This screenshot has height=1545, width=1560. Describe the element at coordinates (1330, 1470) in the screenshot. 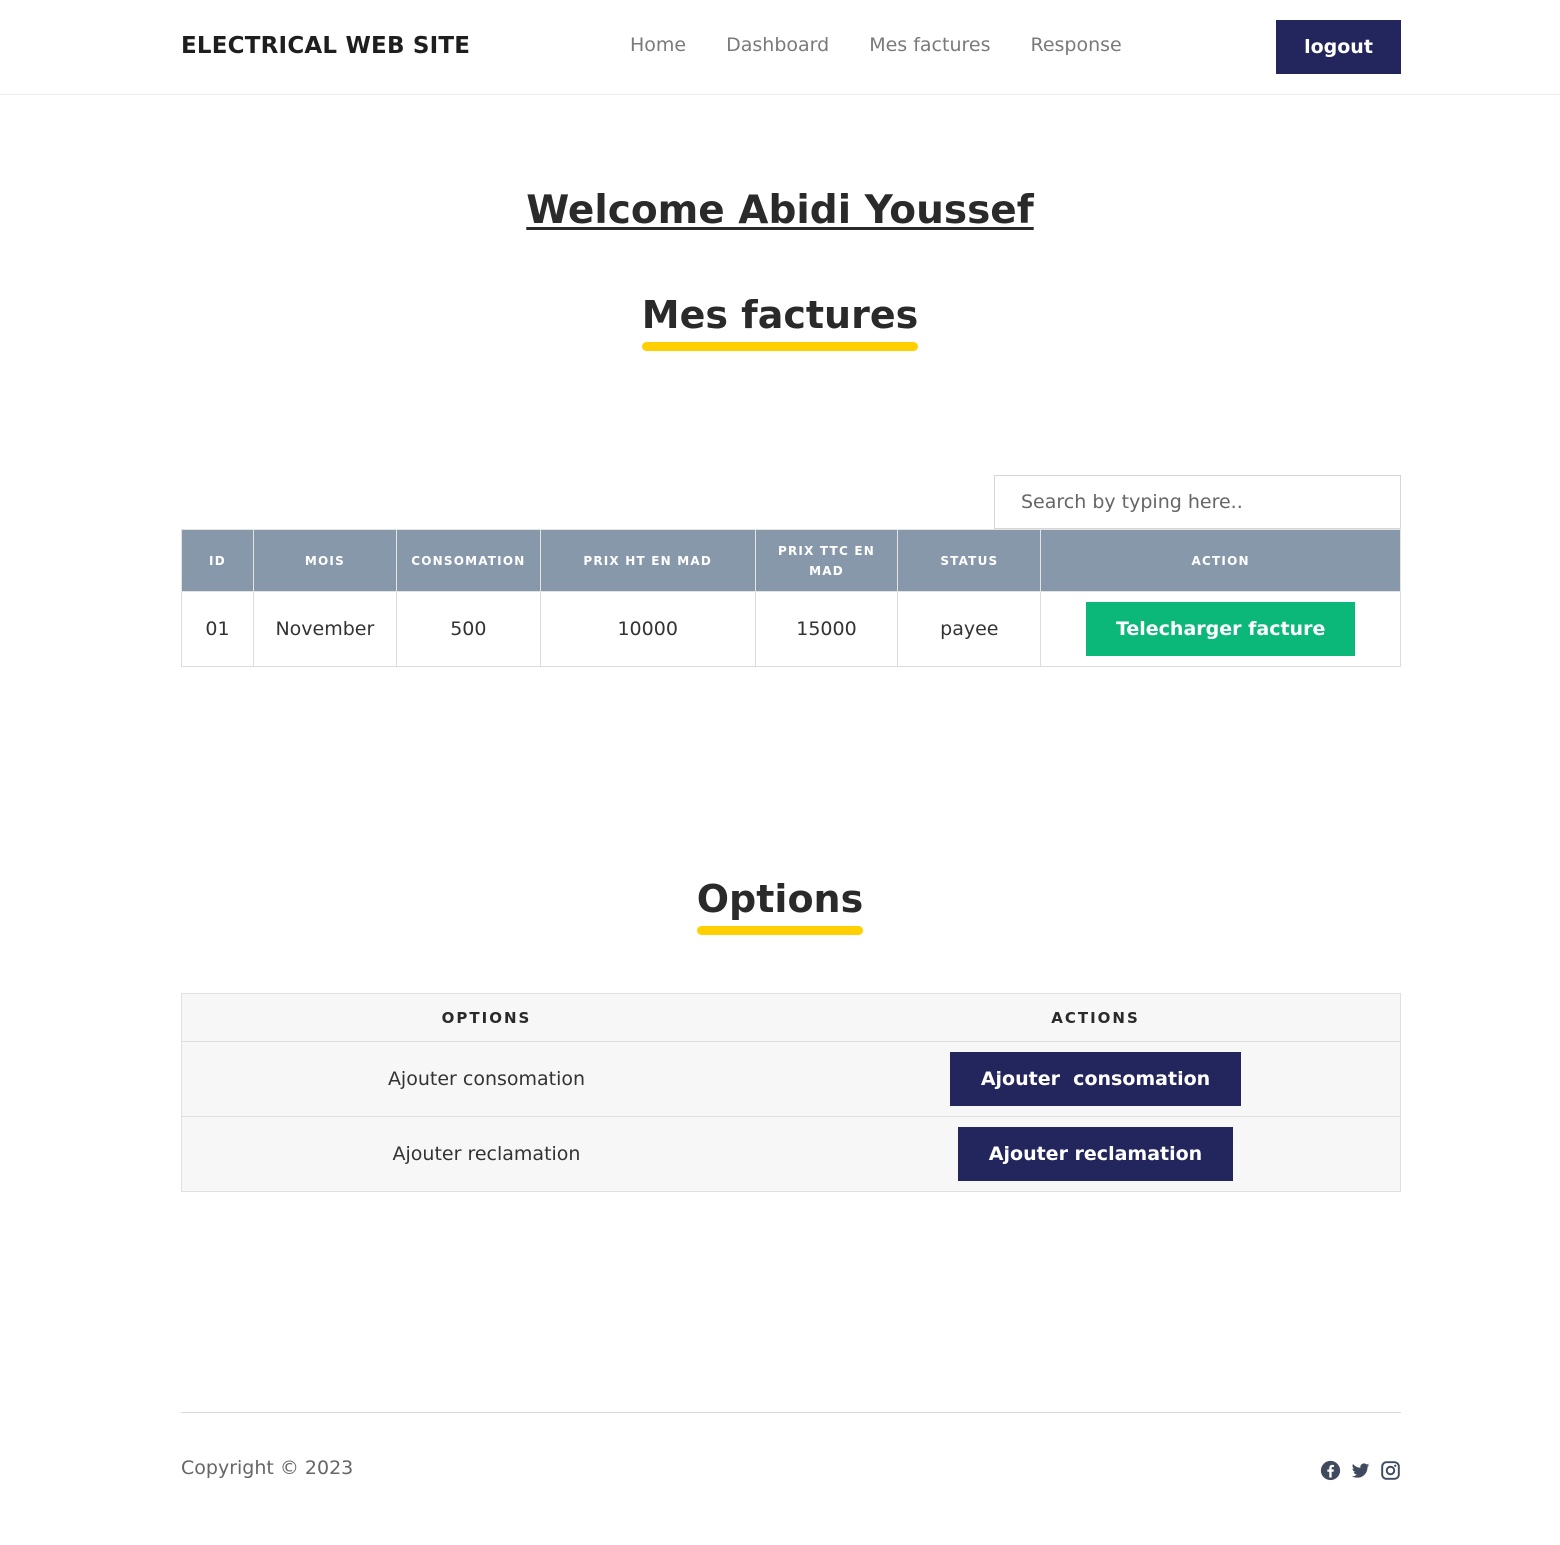

I see `facebook-icon` at that location.